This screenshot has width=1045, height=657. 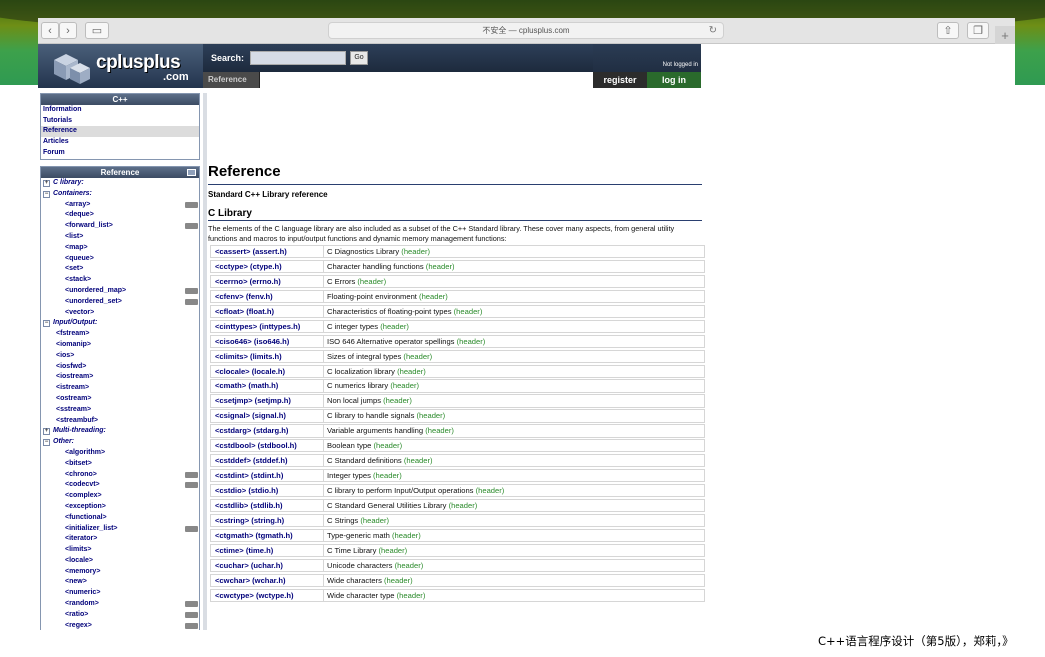 What do you see at coordinates (191, 226) in the screenshot?
I see `cpp11-badge-icon` at bounding box center [191, 226].